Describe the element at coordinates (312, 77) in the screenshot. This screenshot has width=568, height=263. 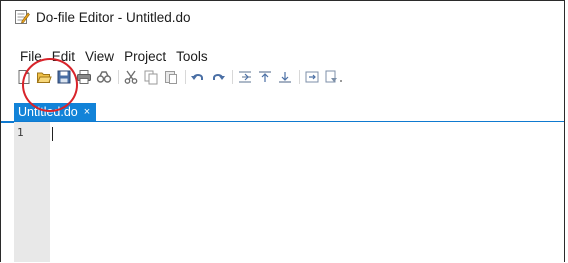
I see `execute-icon` at that location.